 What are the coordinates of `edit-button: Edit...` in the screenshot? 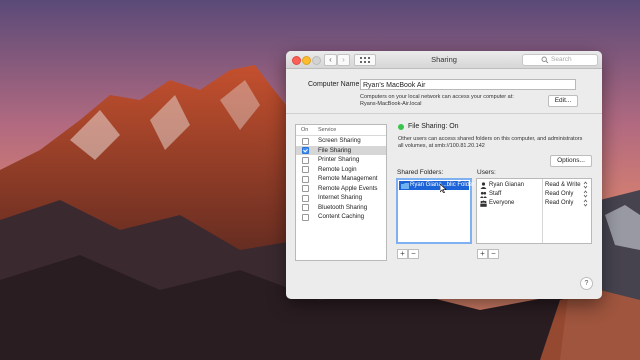 It's located at (563, 101).